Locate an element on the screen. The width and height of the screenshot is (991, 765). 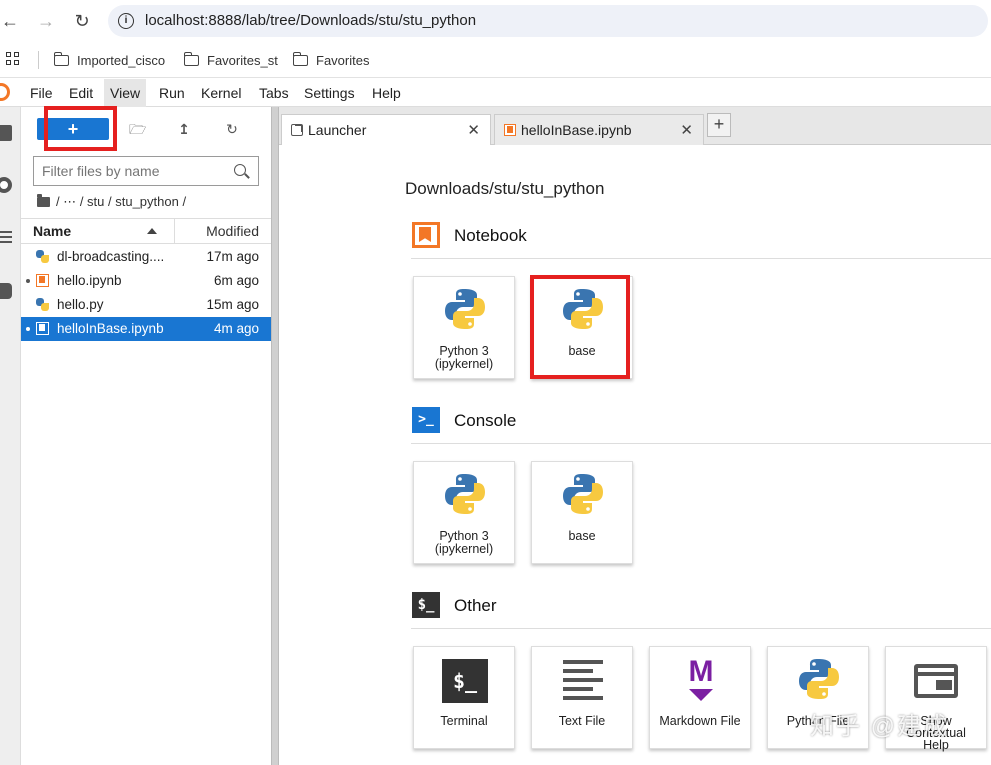
file-modified: 17m ago is located at coordinates (232, 256).